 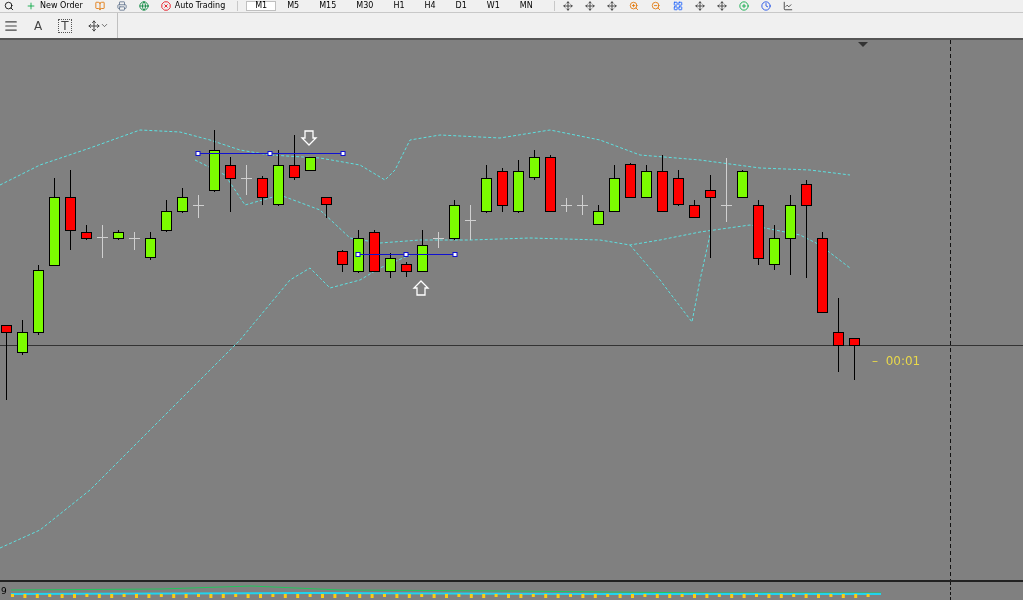 What do you see at coordinates (54, 6) in the screenshot?
I see `new-order-button: New Order` at bounding box center [54, 6].